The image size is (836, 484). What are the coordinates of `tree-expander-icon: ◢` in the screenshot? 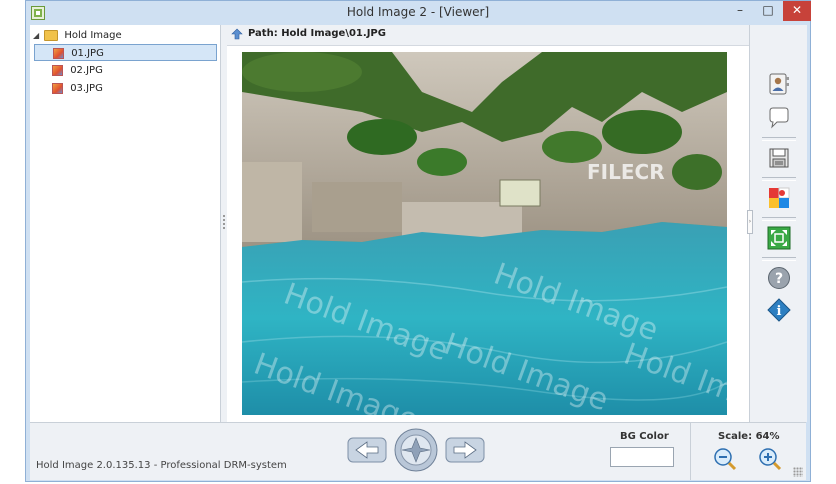 It's located at (37, 35).